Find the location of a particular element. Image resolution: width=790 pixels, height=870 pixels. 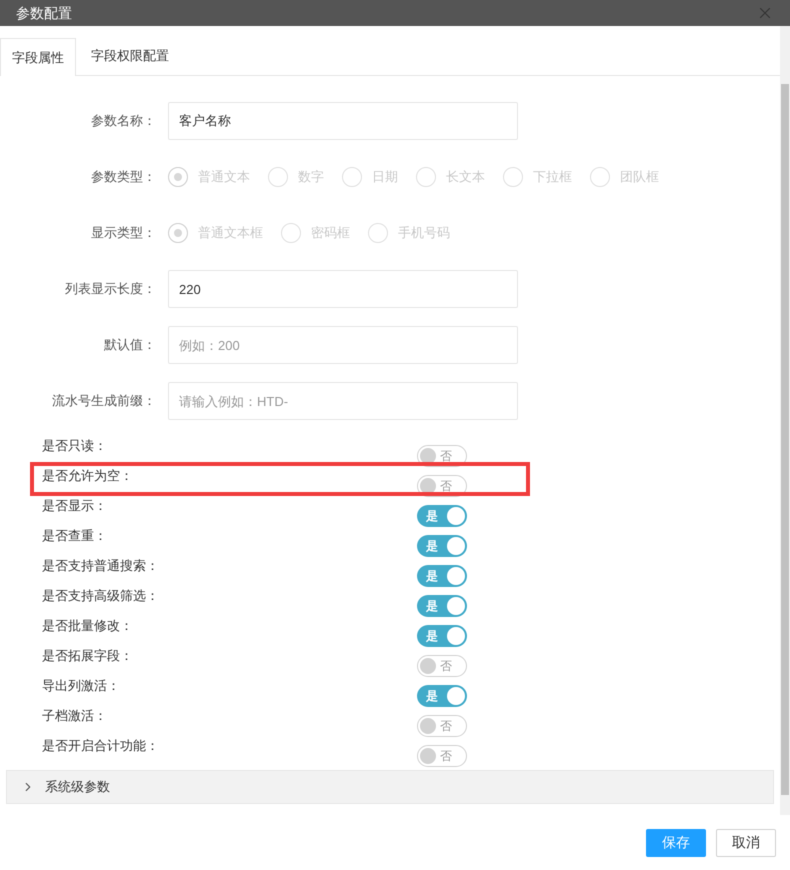

switch-label: 是否开启合计功能： is located at coordinates (100, 746).